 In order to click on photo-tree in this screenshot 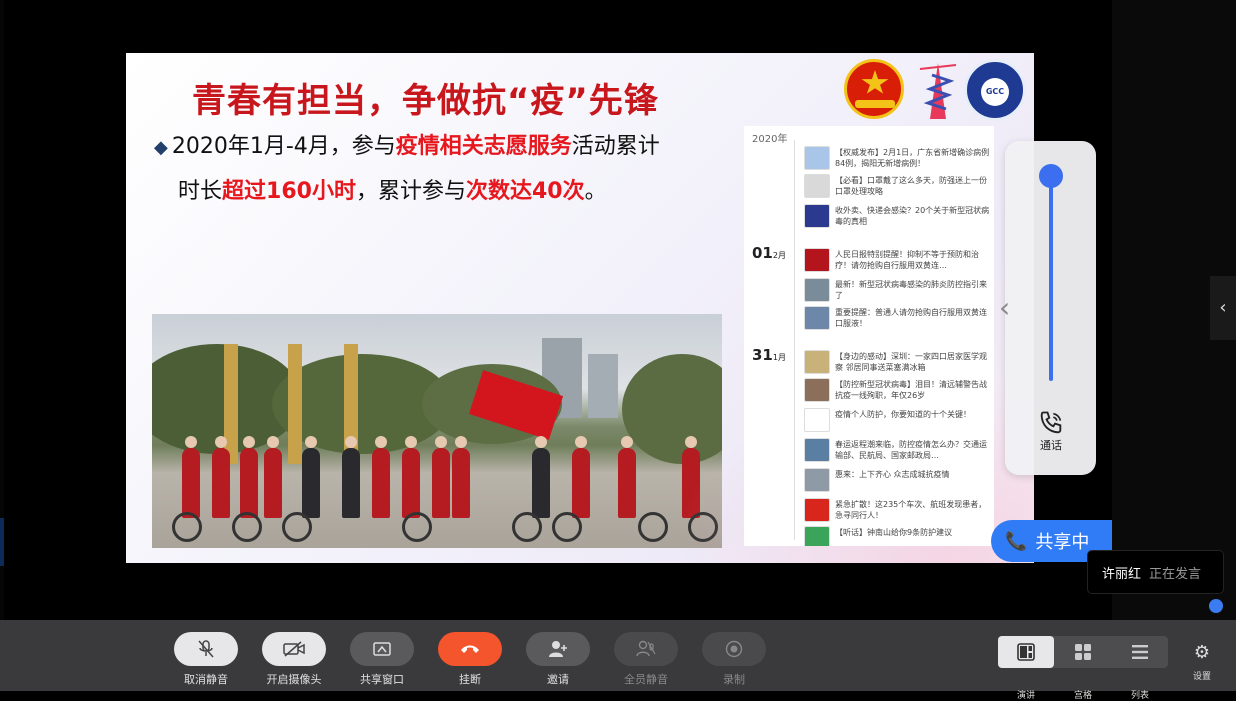, I will do `click(672, 409)`.